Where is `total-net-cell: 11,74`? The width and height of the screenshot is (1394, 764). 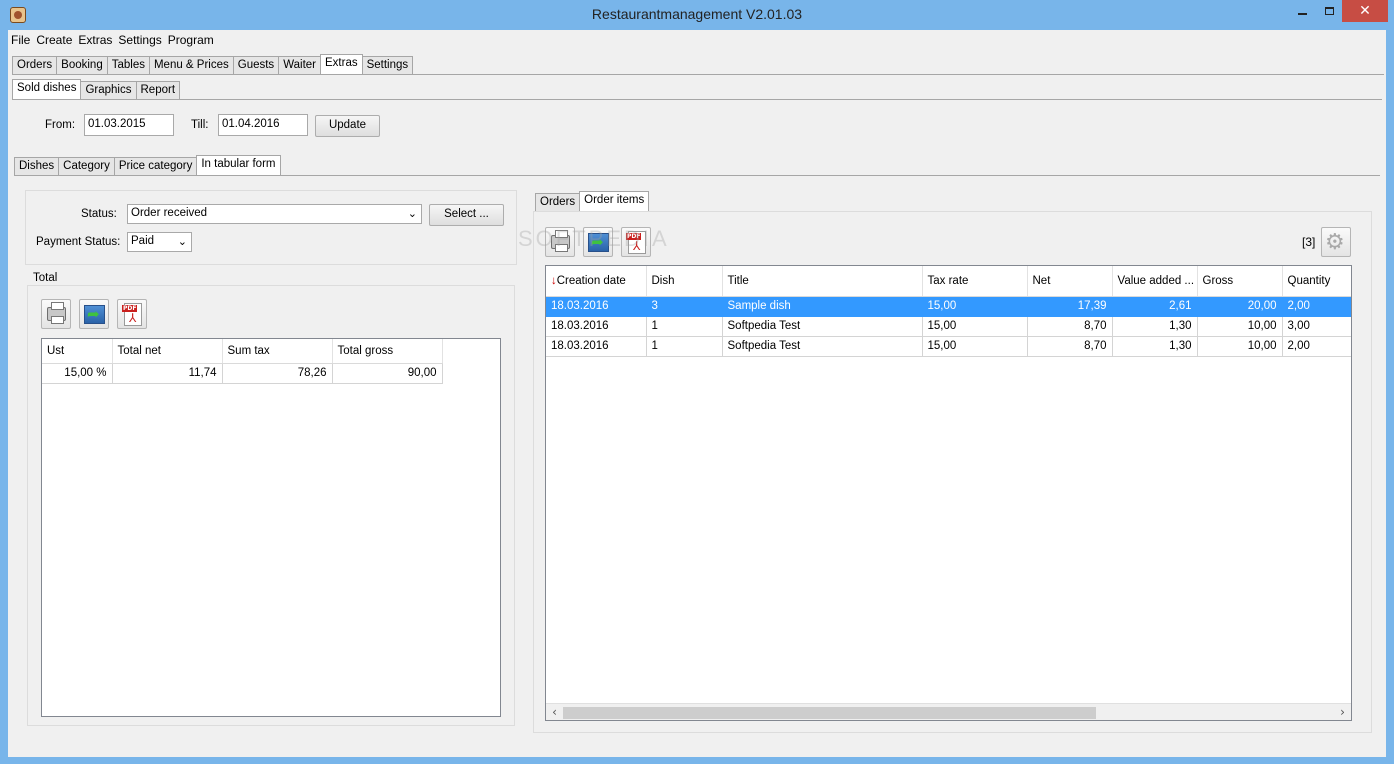 total-net-cell: 11,74 is located at coordinates (167, 373).